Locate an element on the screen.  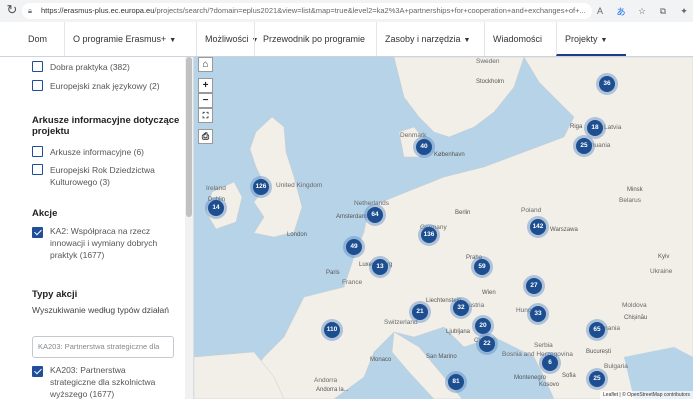
map-label: Ljubljana is located at coordinates (458, 332).